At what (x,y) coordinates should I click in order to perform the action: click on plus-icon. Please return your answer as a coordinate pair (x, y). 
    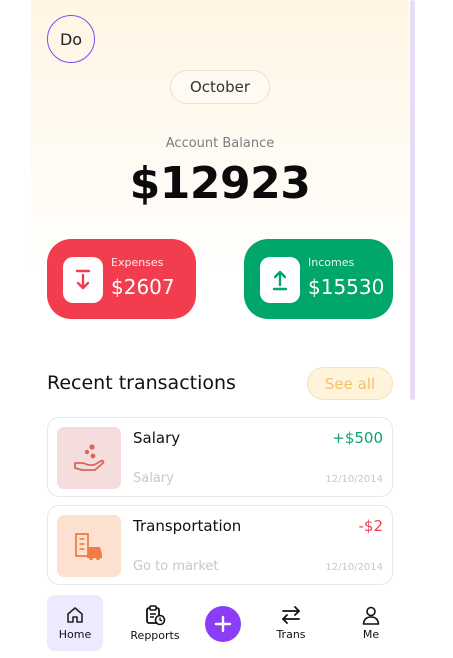
    Looking at the image, I should click on (223, 624).